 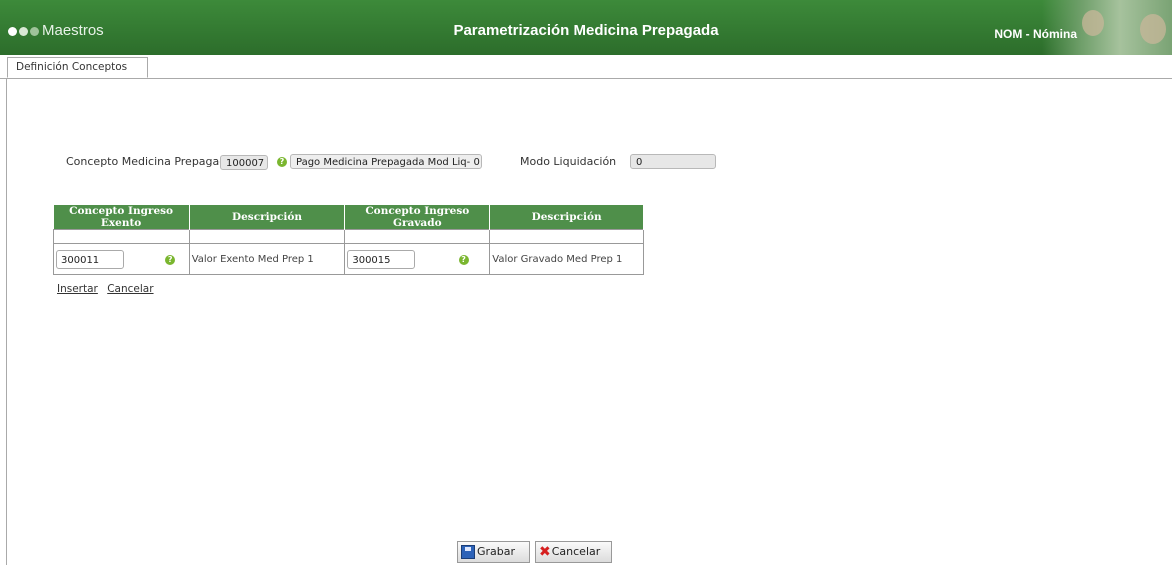 I want to click on col-header: Concepto Ingreso Gravado, so click(x=417, y=217).